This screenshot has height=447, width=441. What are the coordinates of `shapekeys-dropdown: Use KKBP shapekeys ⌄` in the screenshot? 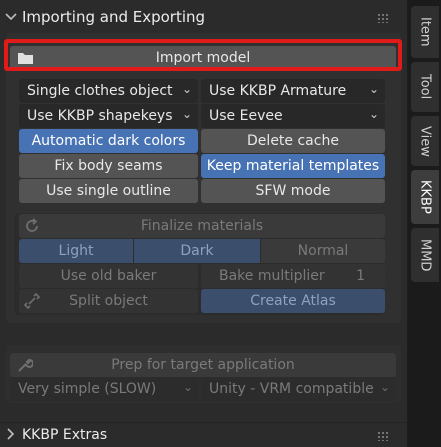 It's located at (108, 116).